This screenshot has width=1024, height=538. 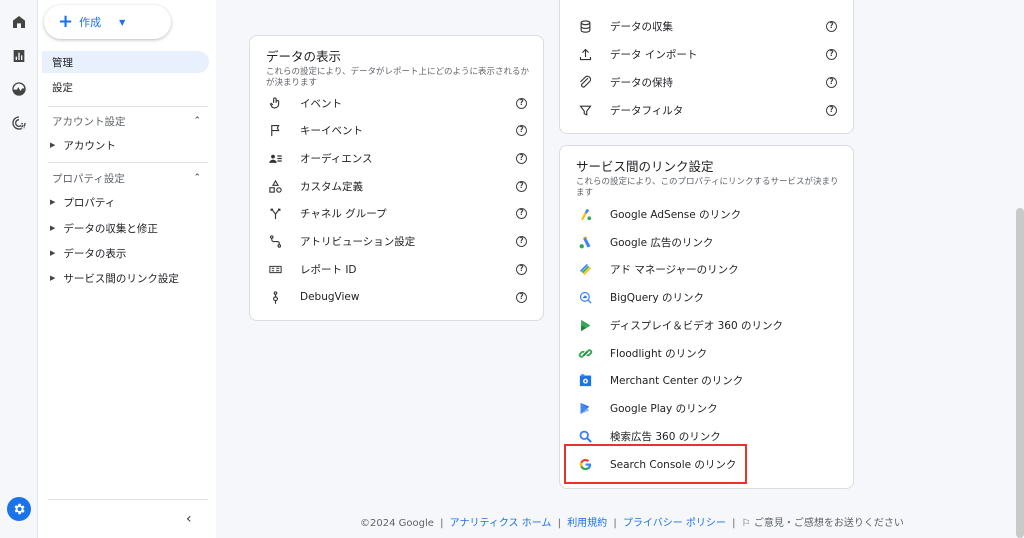 I want to click on row-adsense-links: Google AdSense のリンク, so click(x=706, y=214).